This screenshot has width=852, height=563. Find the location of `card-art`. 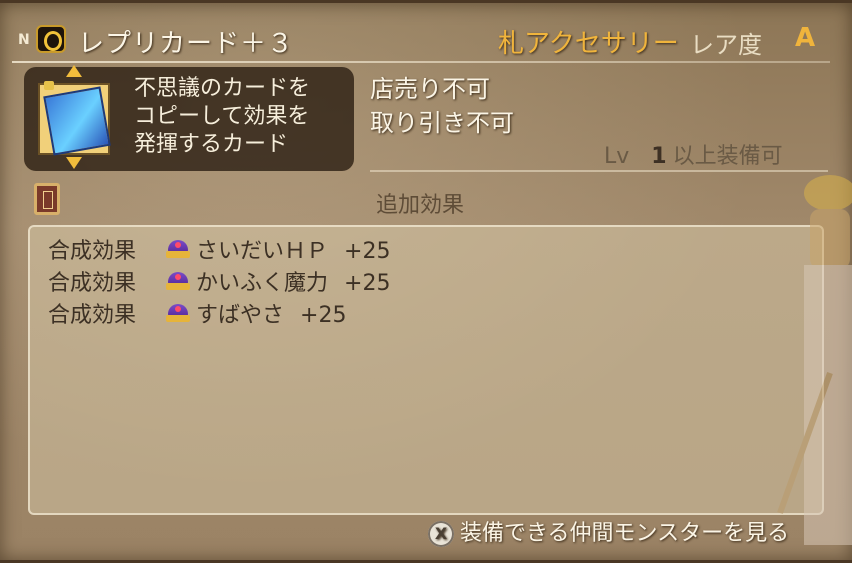

card-art is located at coordinates (77, 121).